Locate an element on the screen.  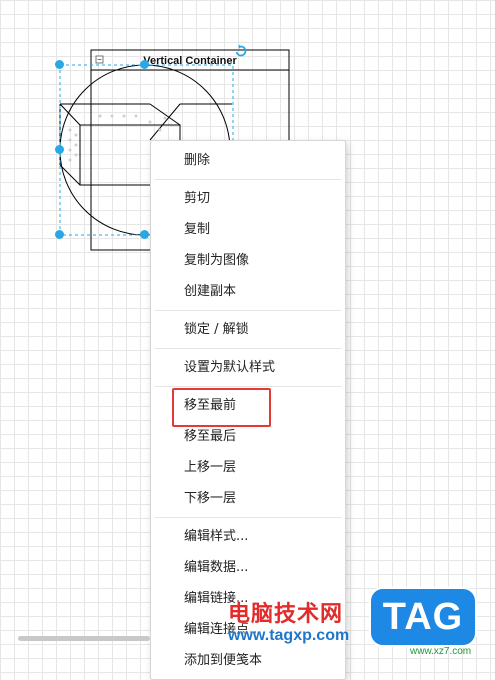
menu-item-copy-as-image: 复制为图像 is located at coordinates (248, 260).